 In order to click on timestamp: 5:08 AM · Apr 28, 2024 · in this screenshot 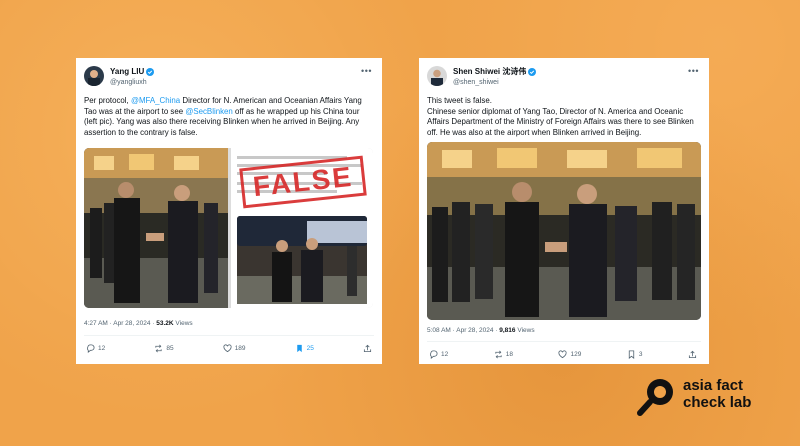, I will do `click(463, 330)`.